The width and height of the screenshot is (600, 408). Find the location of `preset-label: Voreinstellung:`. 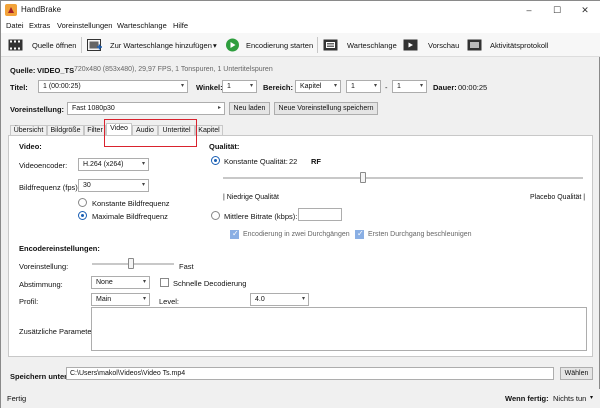

preset-label: Voreinstellung: is located at coordinates (37, 109).